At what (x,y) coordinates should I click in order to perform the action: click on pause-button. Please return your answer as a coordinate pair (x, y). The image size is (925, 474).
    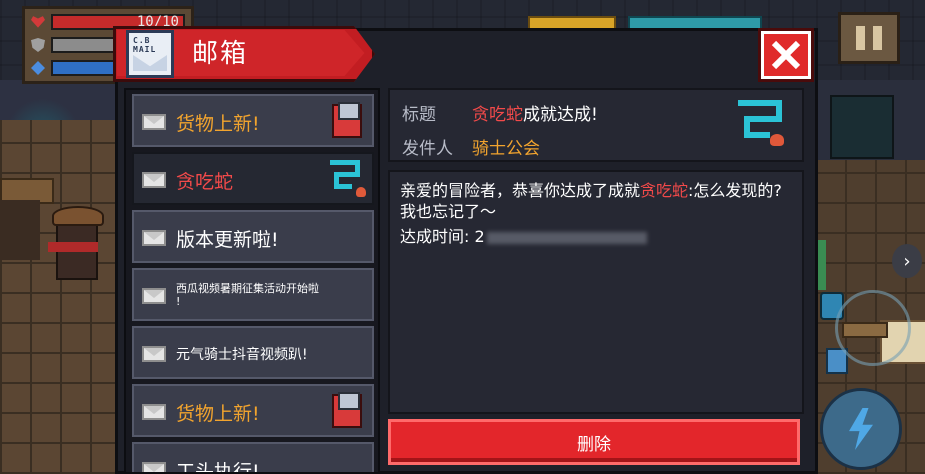
    Looking at the image, I should click on (869, 38).